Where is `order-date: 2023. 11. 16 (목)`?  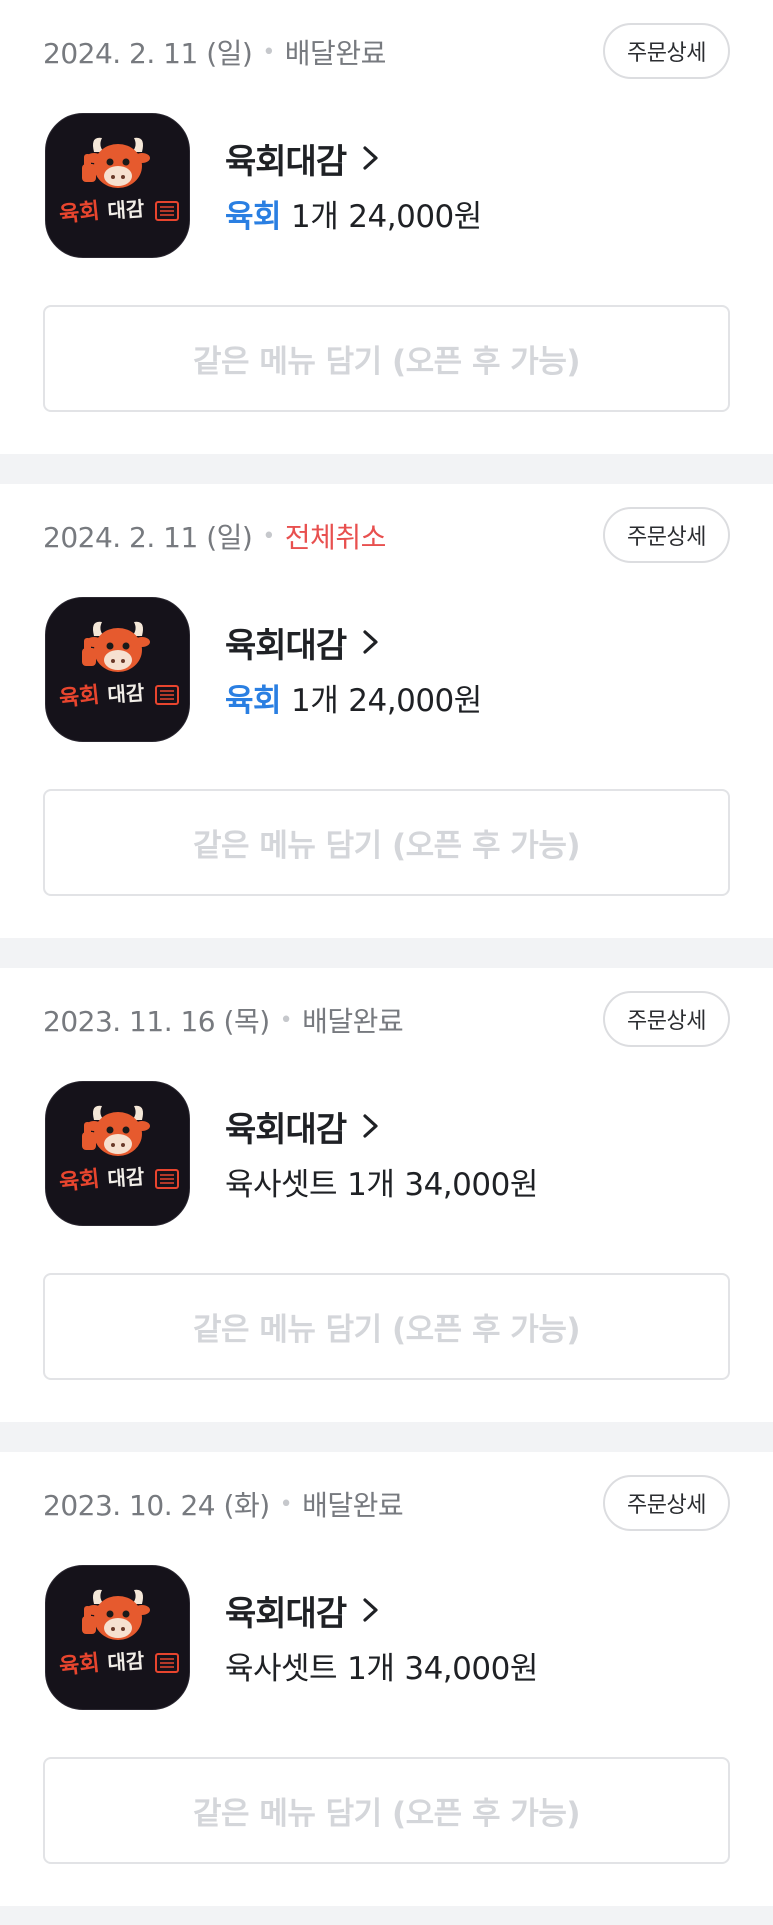
order-date: 2023. 11. 16 (목) is located at coordinates (156, 1021).